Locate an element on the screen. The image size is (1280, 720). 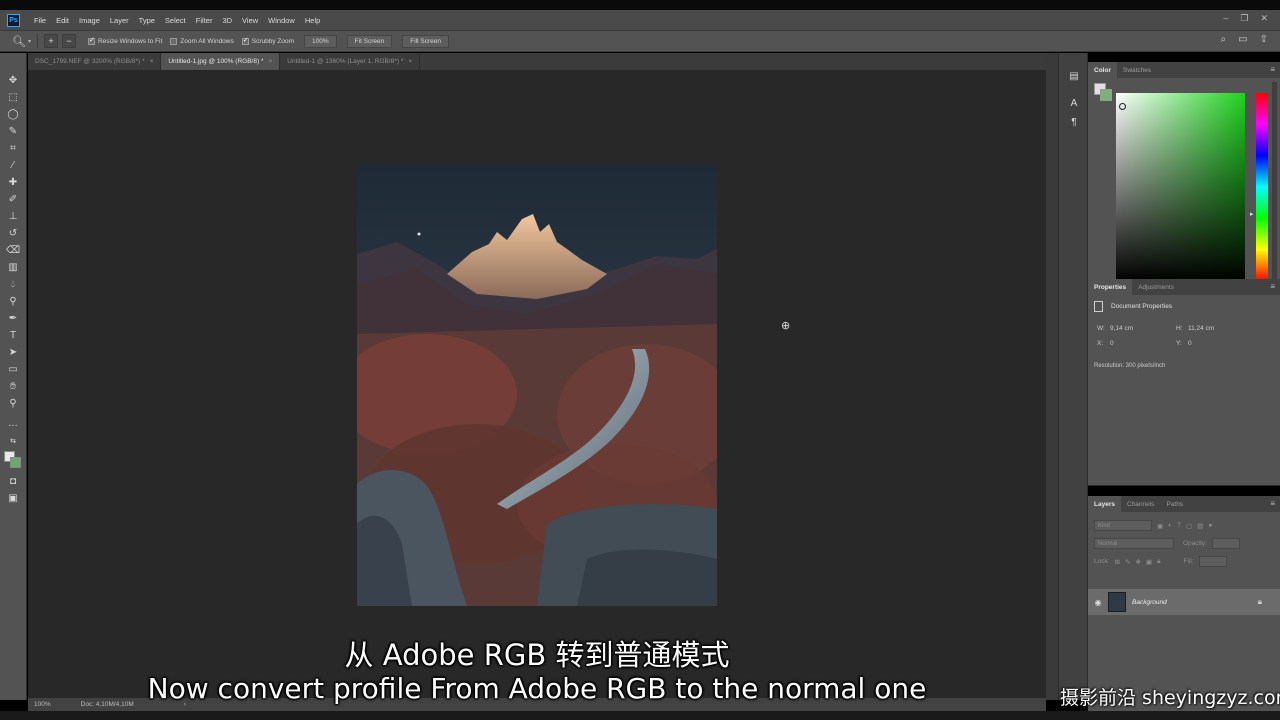
fill-input is located at coordinates (1212, 561).